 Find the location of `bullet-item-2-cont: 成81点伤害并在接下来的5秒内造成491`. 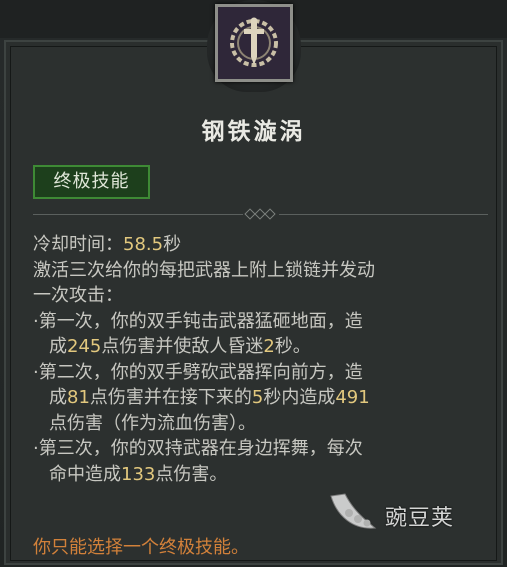

bullet-item-2-cont: 成81点伤害并在接下来的5秒内造成491 is located at coordinates (209, 397).